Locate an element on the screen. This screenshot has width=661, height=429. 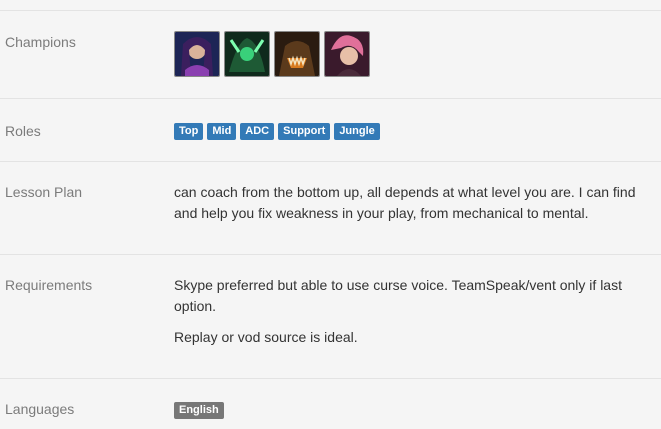
requirements-text-2: Replay or vod source is ideal. is located at coordinates (266, 337).